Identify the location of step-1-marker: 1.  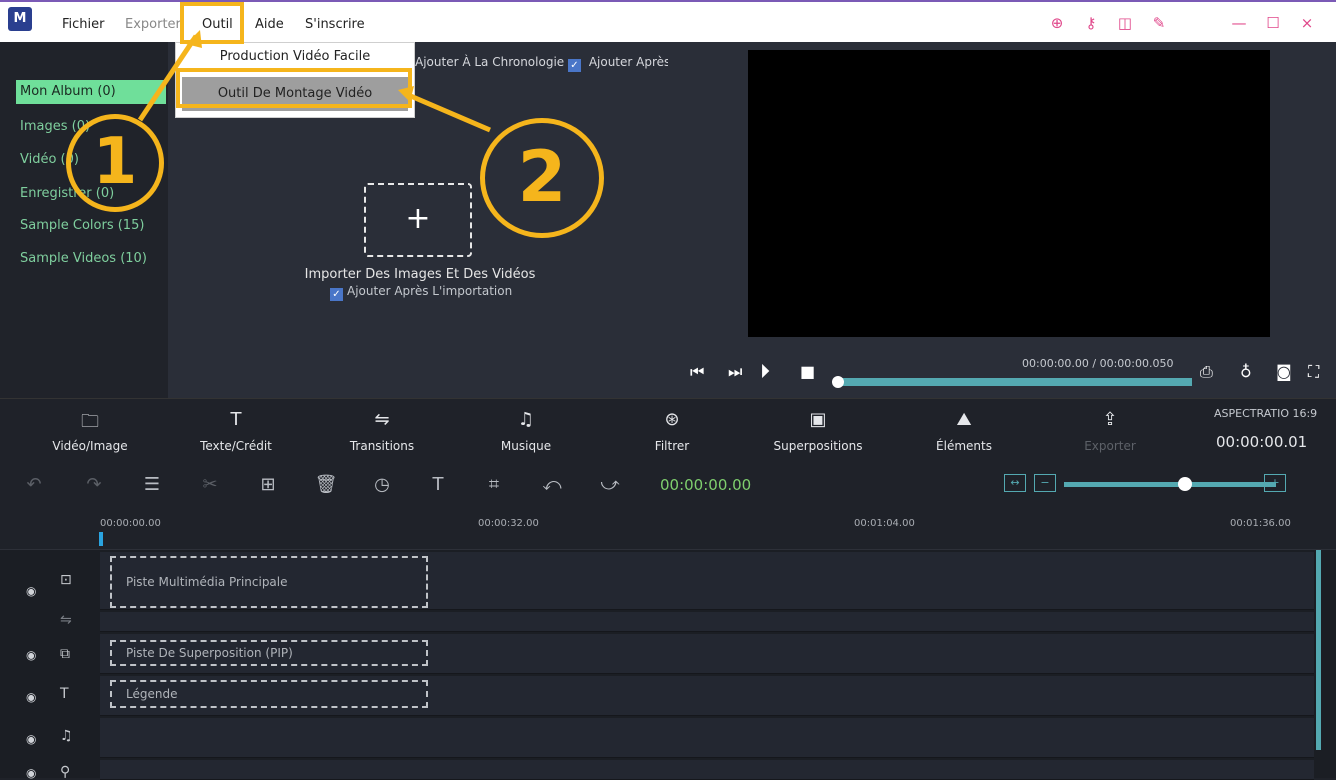
(115, 163).